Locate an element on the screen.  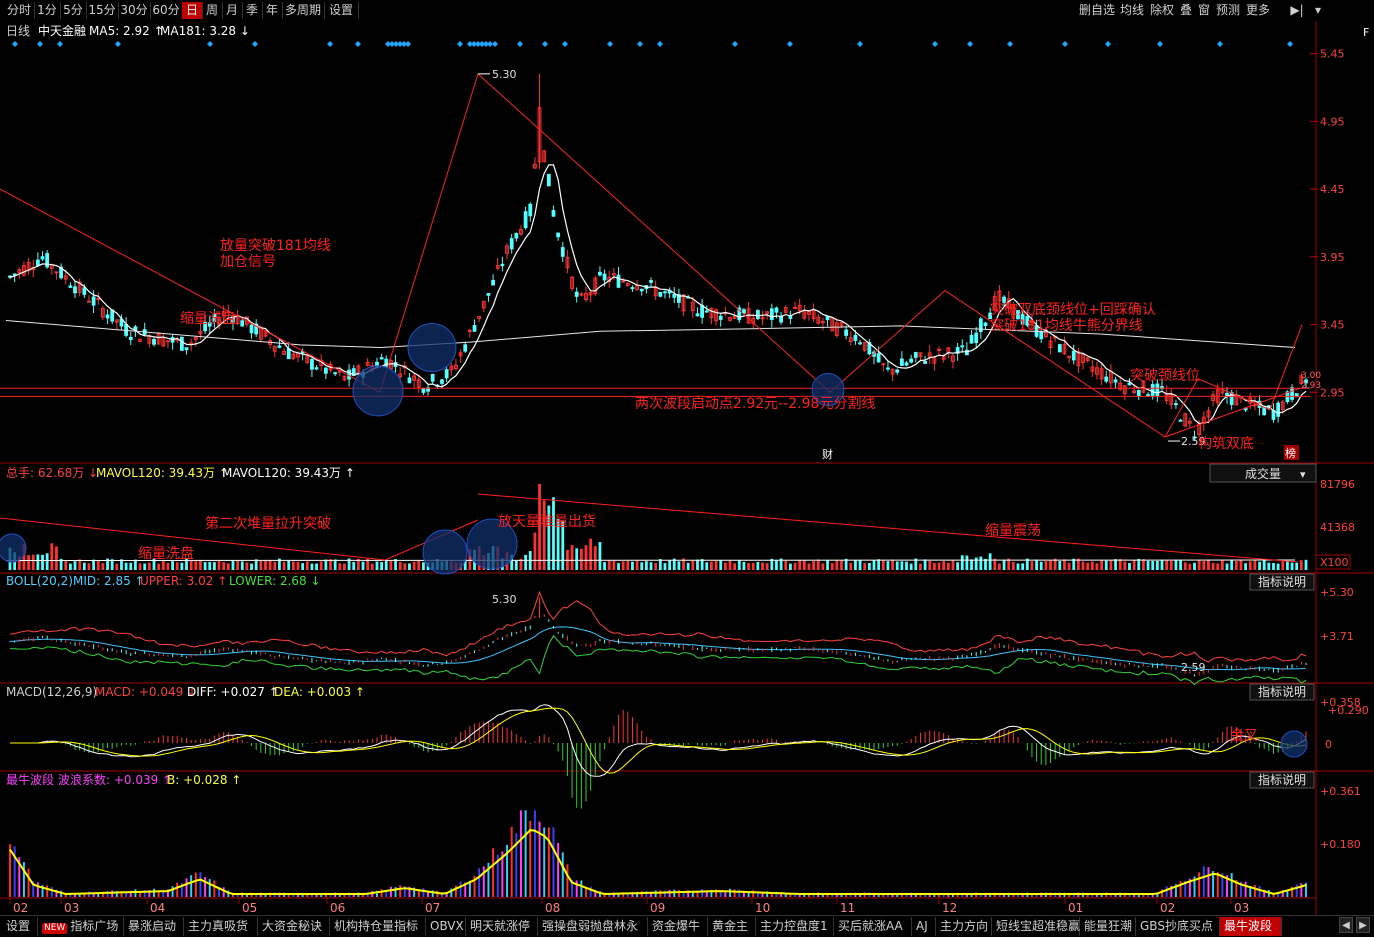
pin-icon: ▶| is located at coordinates (1297, 10).